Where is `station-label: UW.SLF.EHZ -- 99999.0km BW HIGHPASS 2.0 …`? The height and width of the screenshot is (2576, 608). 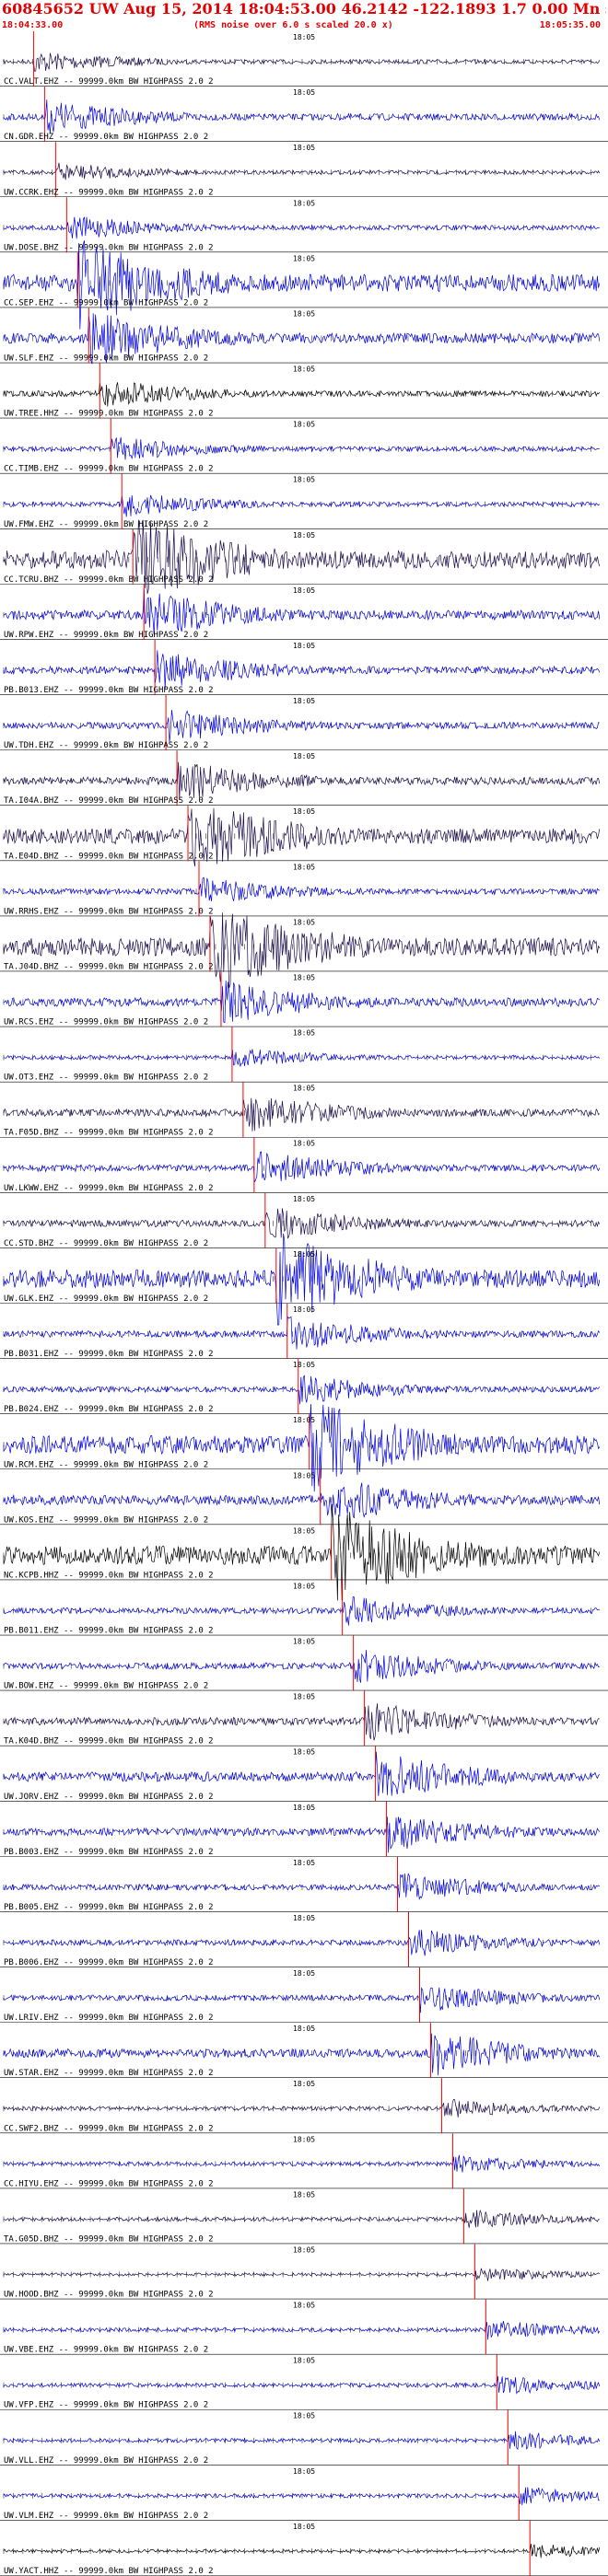 station-label: UW.SLF.EHZ -- 99999.0km BW HIGHPASS 2.0 … is located at coordinates (106, 359).